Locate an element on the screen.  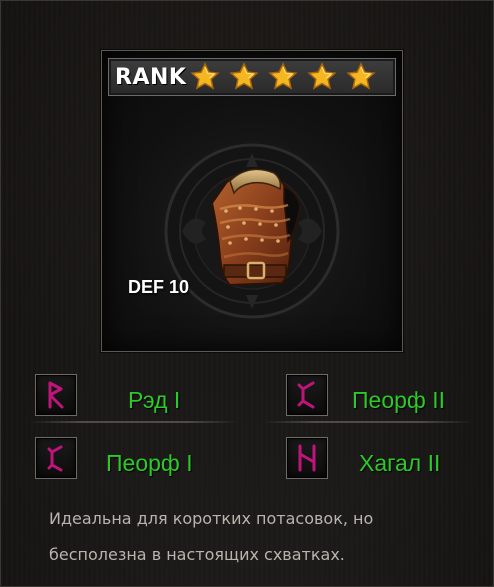
rank-label: RANK is located at coordinates (151, 77).